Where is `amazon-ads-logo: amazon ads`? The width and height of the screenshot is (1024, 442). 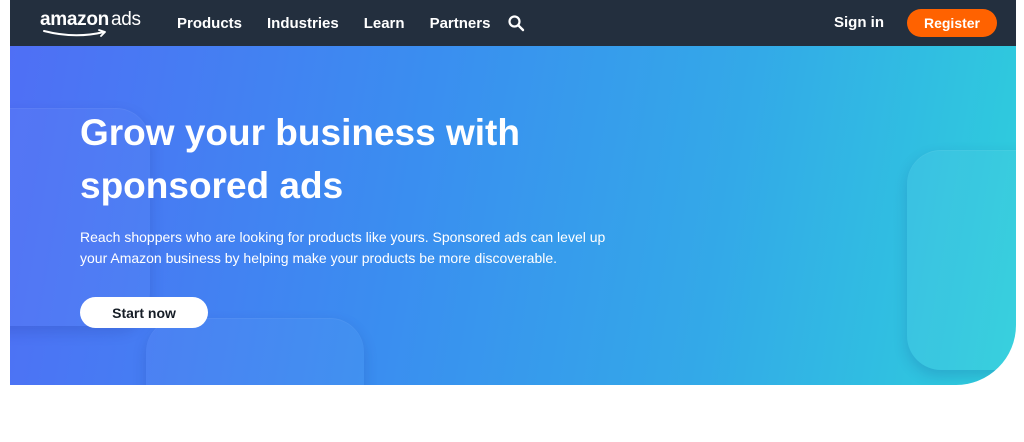
amazon-ads-logo: amazon ads is located at coordinates (90, 24).